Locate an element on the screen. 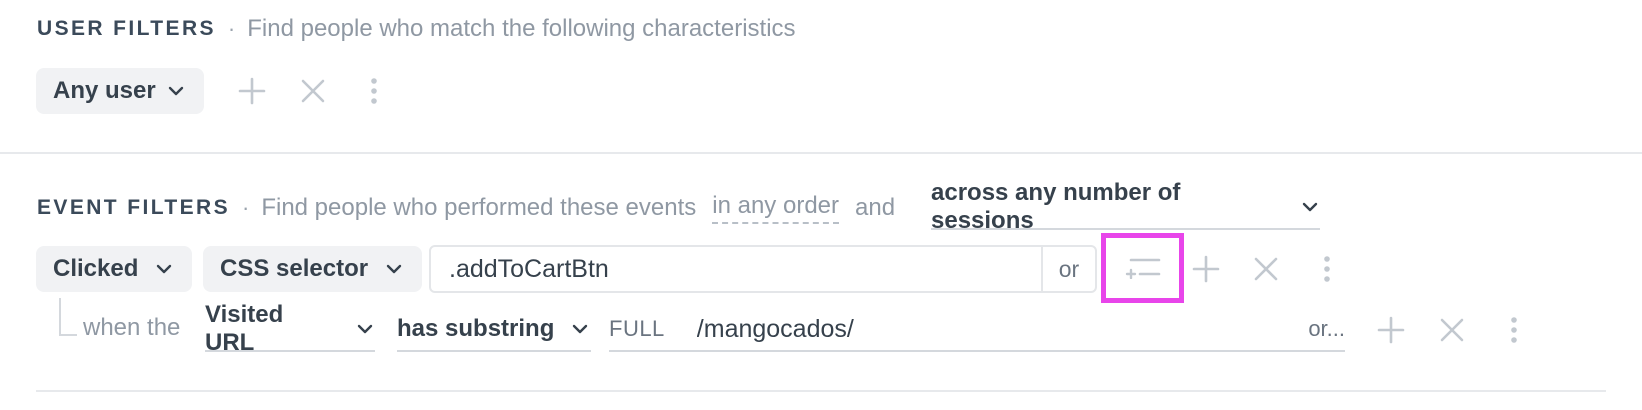 Image resolution: width=1642 pixels, height=410 pixels. sub-filter-more-button is located at coordinates (1514, 330).